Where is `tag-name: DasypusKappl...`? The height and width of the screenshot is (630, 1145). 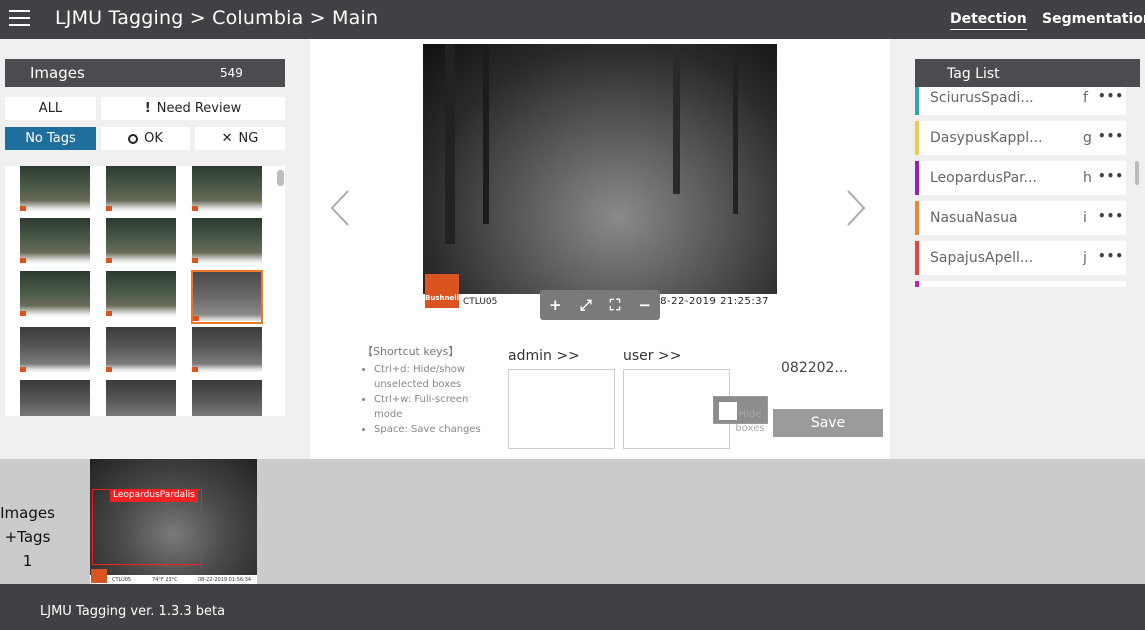
tag-name: DasypusKappl... is located at coordinates (986, 138).